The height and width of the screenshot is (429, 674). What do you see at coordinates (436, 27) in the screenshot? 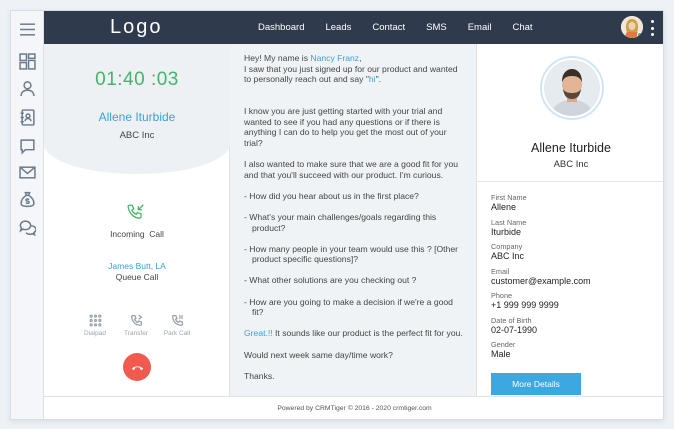
I see `nav-sms: SMS` at bounding box center [436, 27].